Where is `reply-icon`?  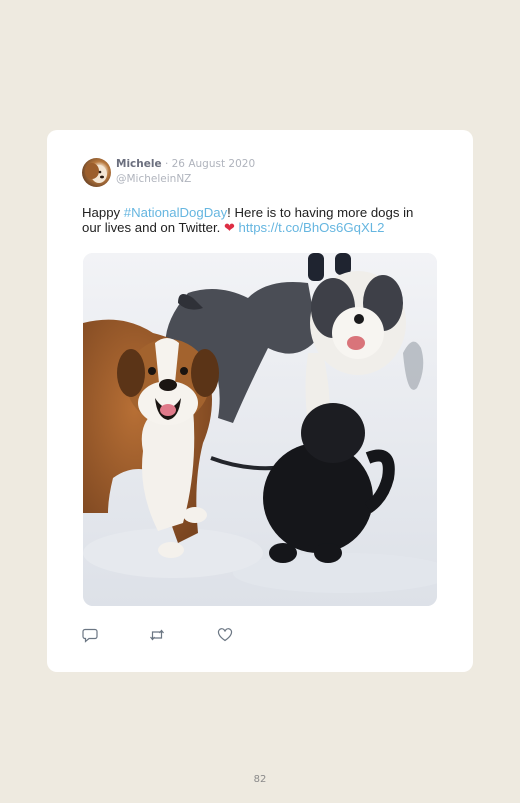
reply-icon is located at coordinates (90, 635).